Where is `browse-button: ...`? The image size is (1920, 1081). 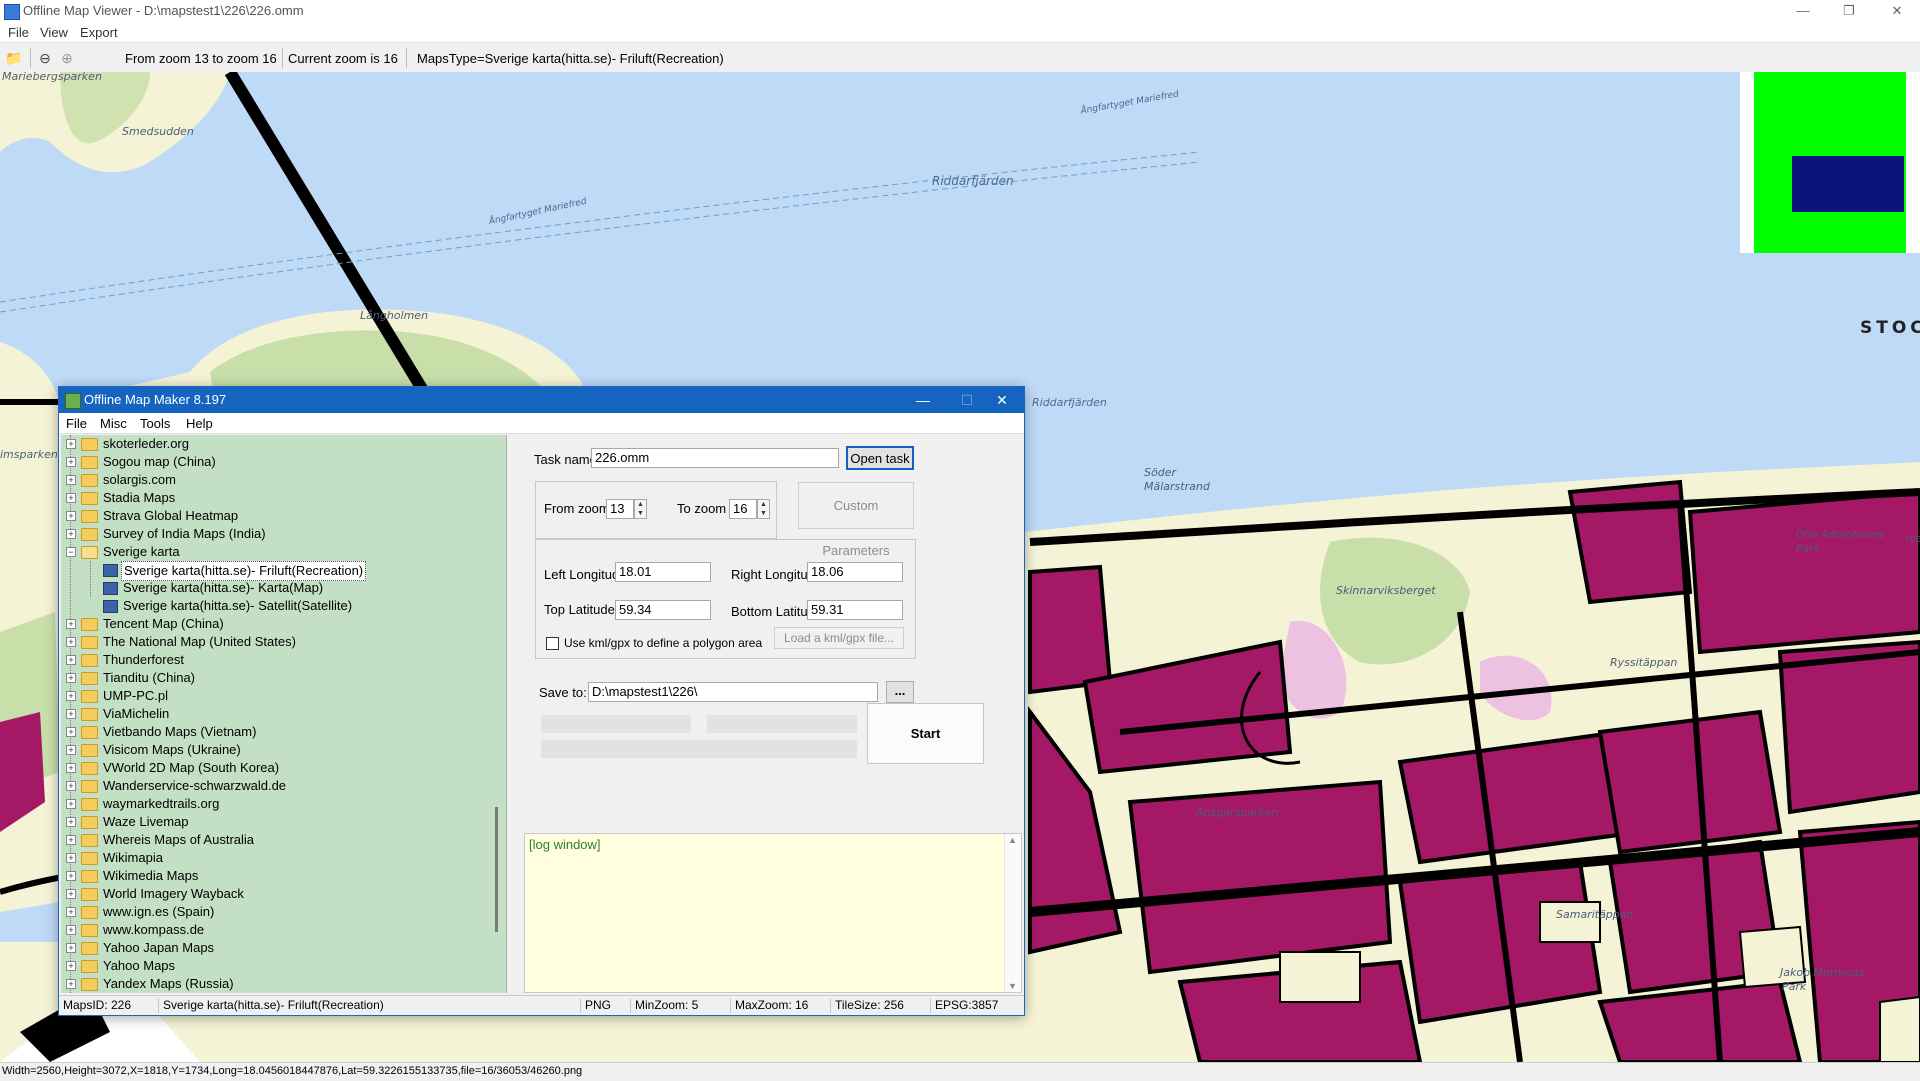 browse-button: ... is located at coordinates (900, 692).